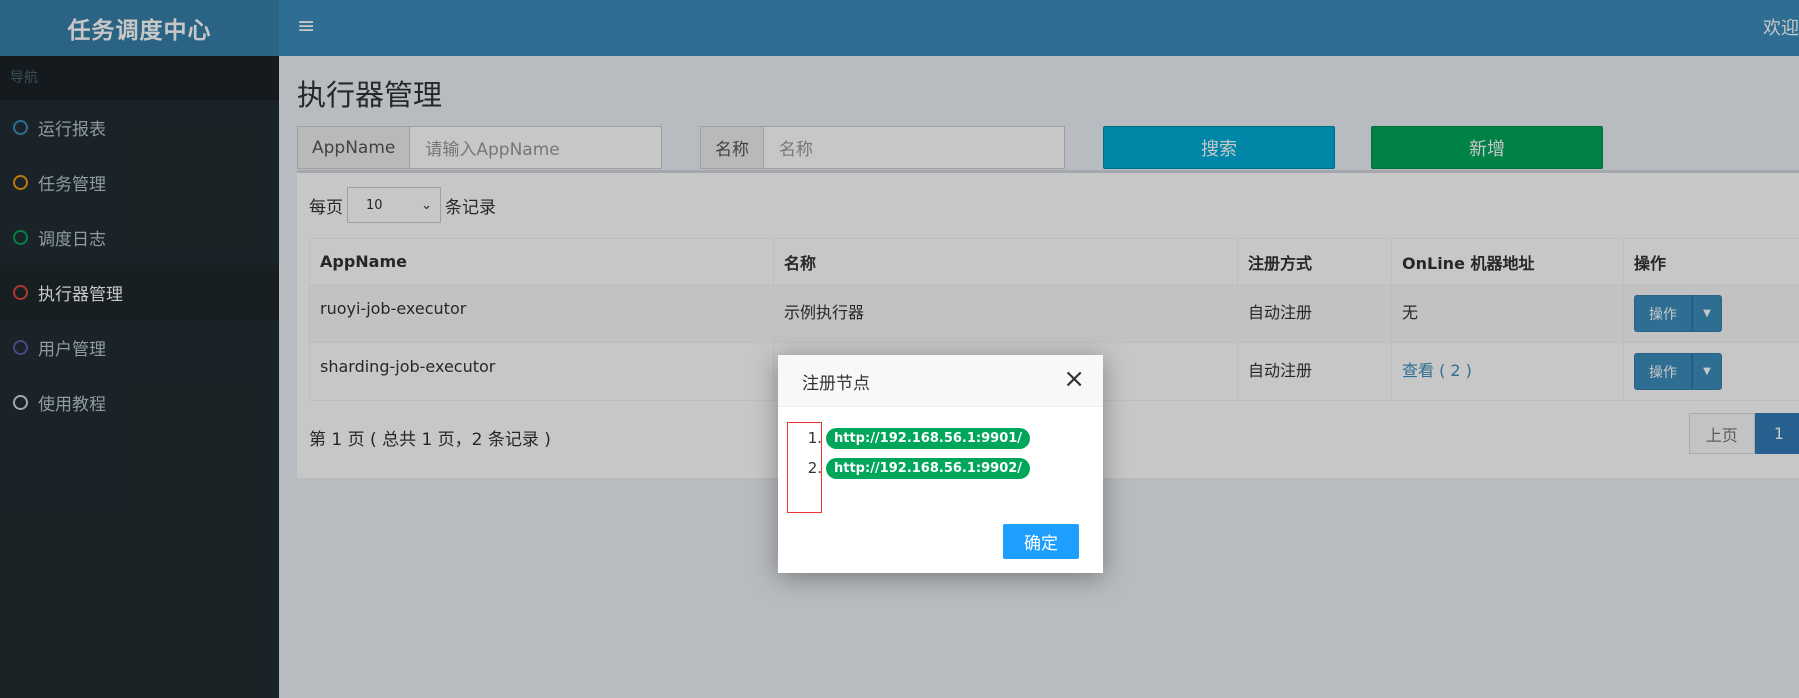  I want to click on list-item: 2. http://192.168.56.1:9902/, so click(915, 468).